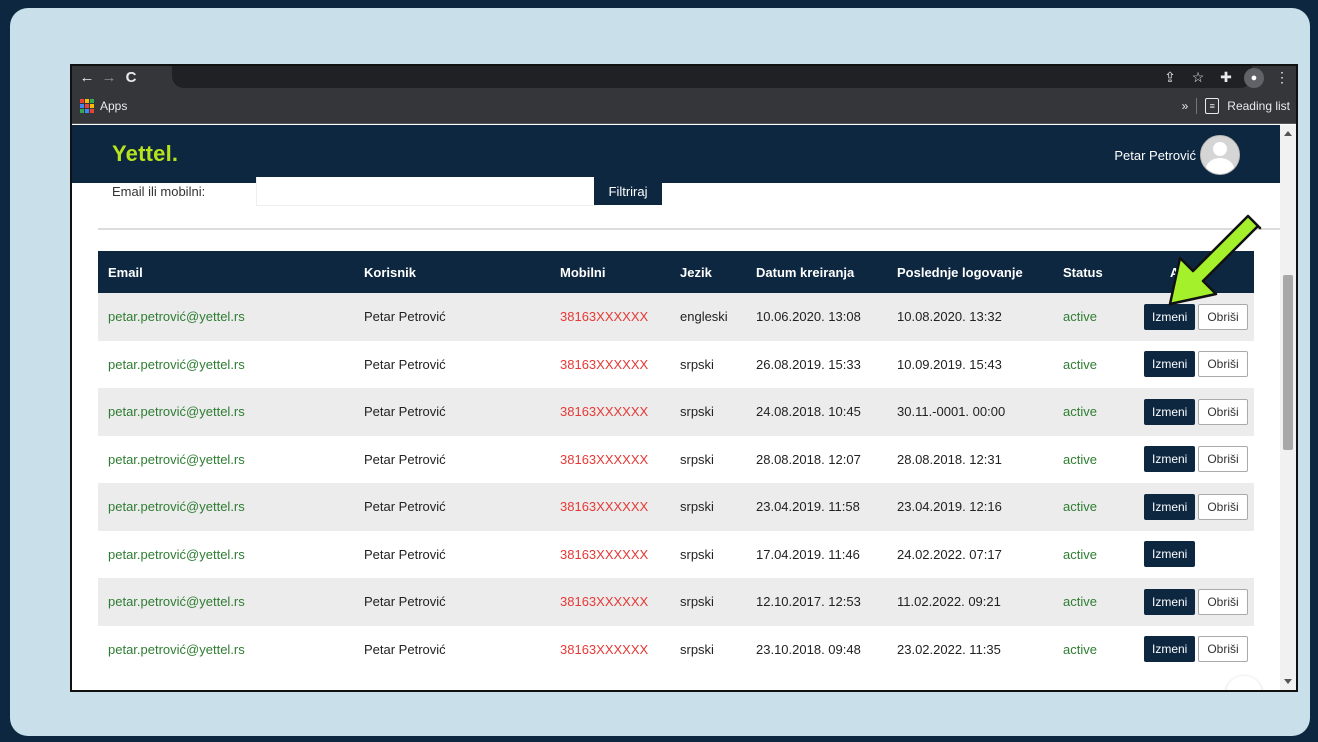  I want to click on row-poslednje-logovanje: 10.09.2019. 15:43, so click(970, 364).